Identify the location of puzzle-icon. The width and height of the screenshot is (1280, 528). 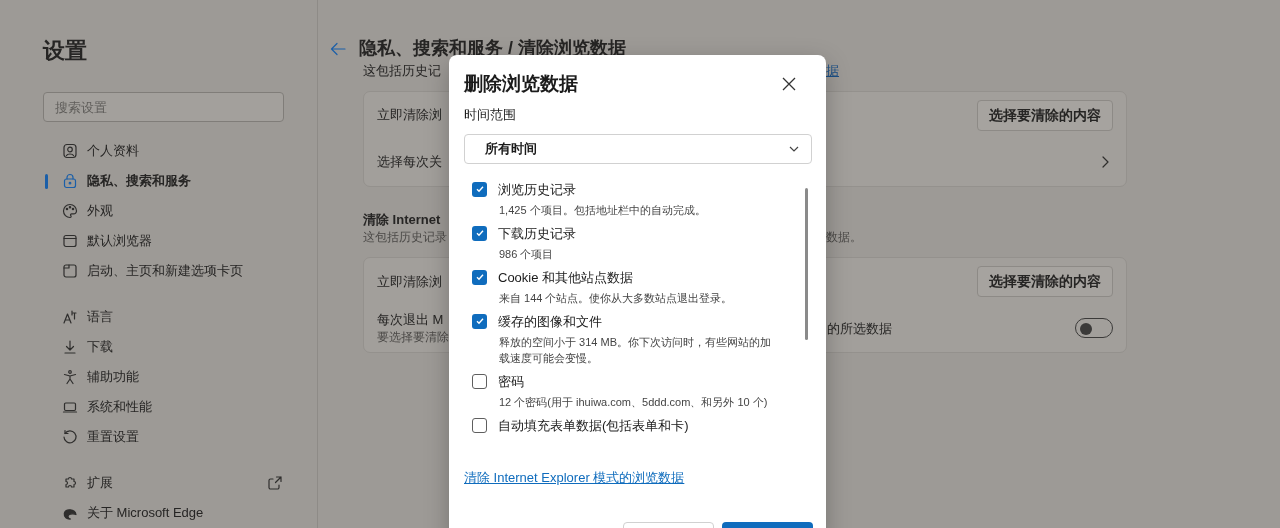
(70, 483).